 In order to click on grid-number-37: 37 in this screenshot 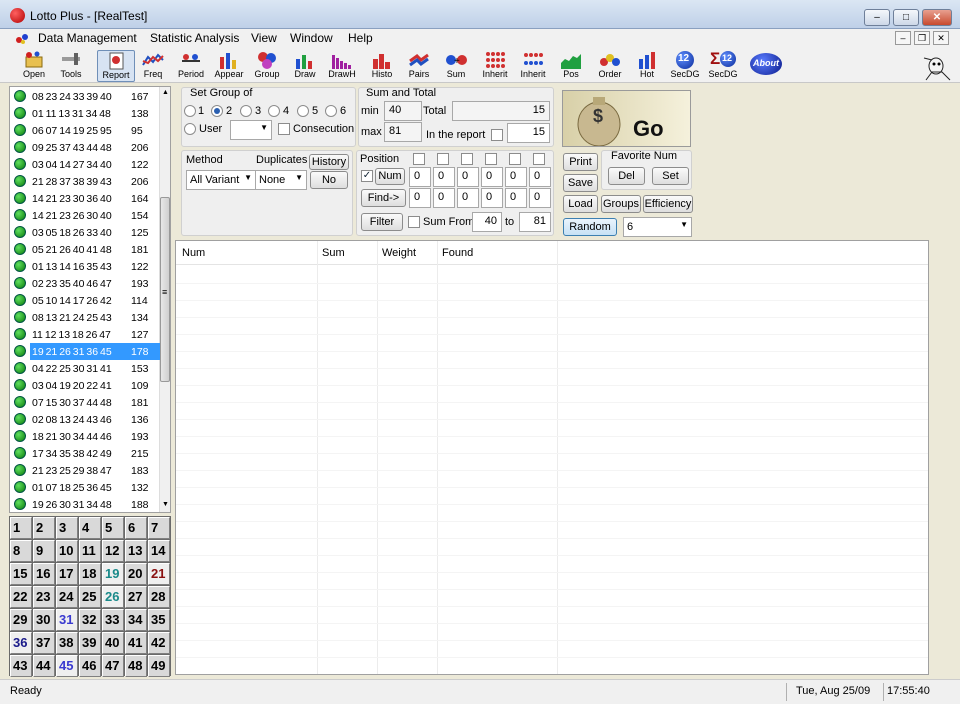, I will do `click(44, 643)`.